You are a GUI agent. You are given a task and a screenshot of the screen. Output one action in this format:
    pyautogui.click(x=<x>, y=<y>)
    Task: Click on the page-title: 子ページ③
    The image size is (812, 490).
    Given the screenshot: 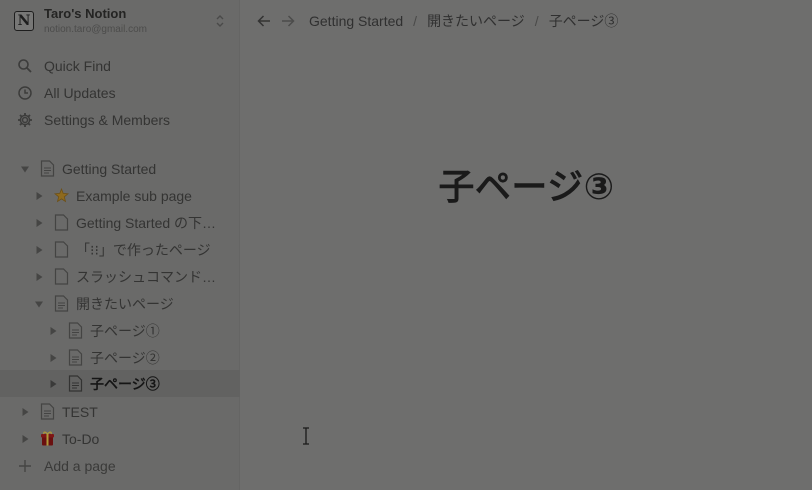 What is the action you would take?
    pyautogui.click(x=526, y=184)
    